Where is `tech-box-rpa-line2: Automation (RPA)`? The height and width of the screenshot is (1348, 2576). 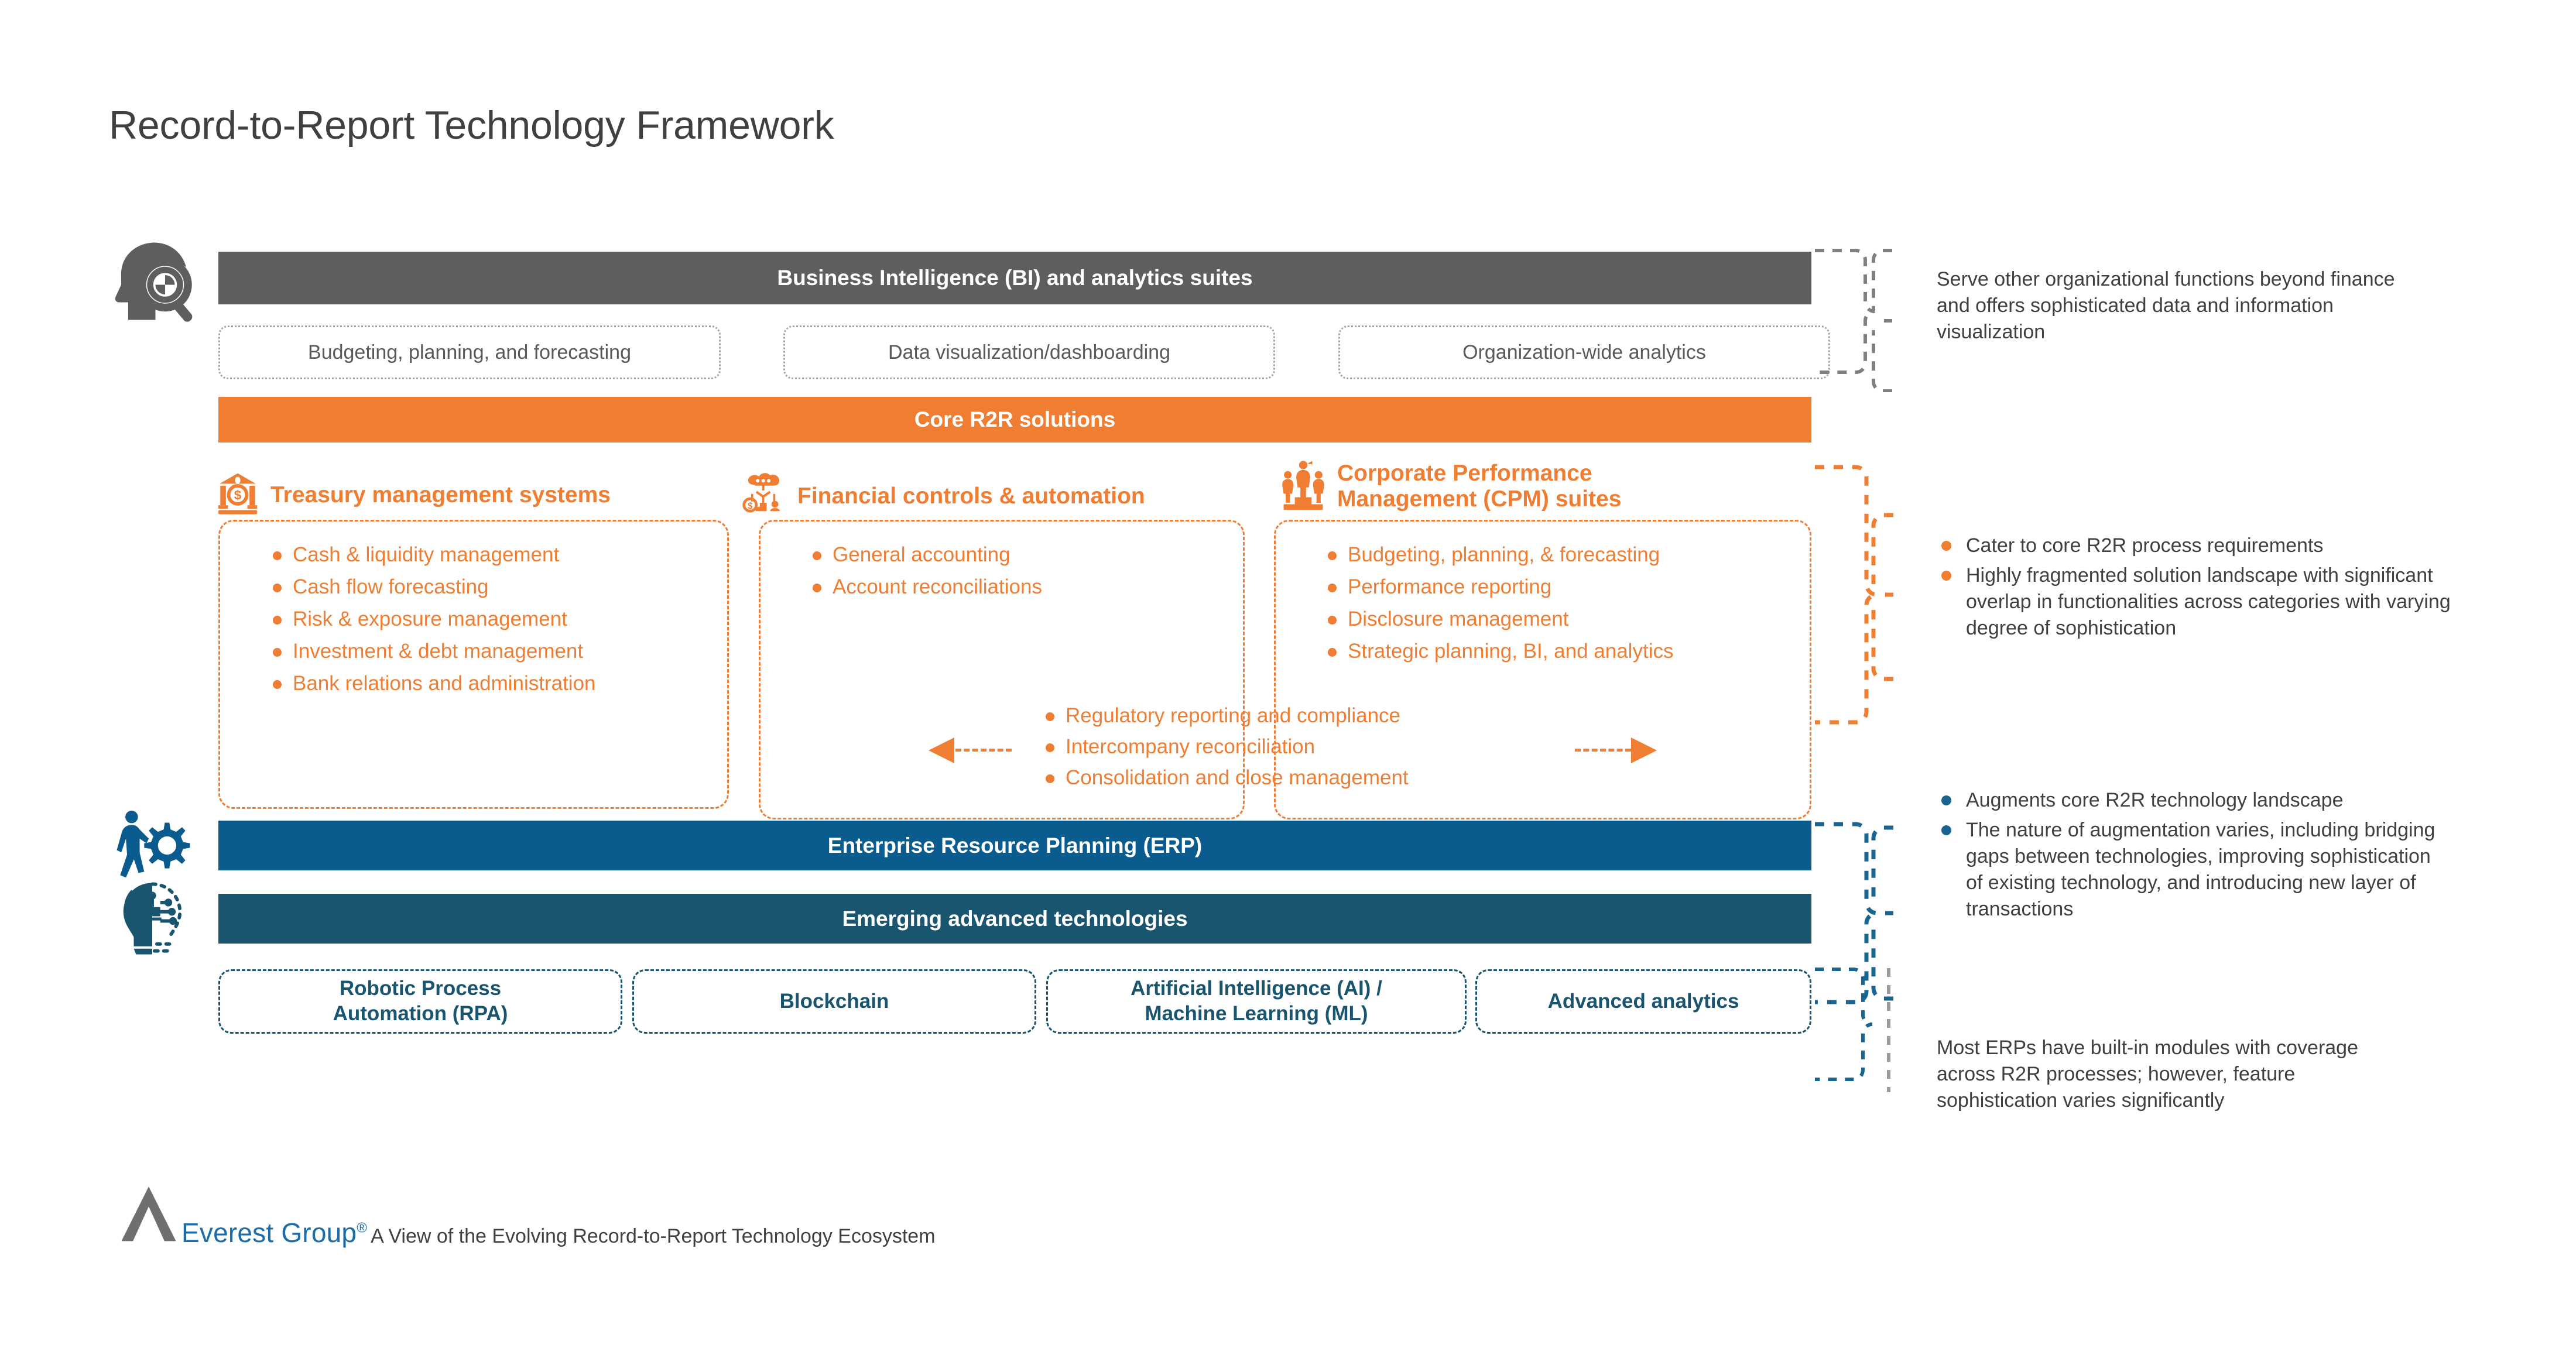
tech-box-rpa-line2: Automation (RPA) is located at coordinates (420, 1013).